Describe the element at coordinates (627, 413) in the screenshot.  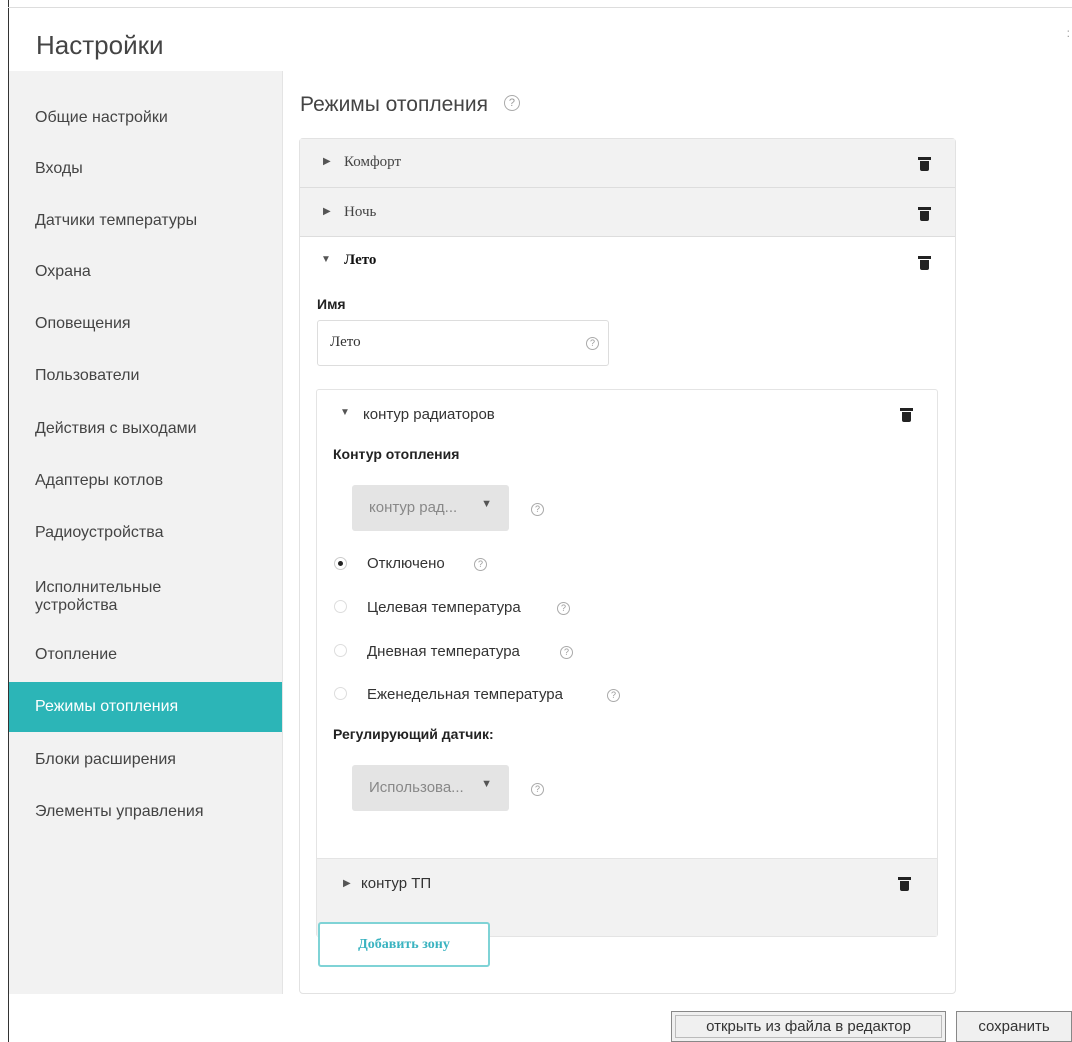
I see `zone-header-radiators: ▼ контур радиаторов` at that location.